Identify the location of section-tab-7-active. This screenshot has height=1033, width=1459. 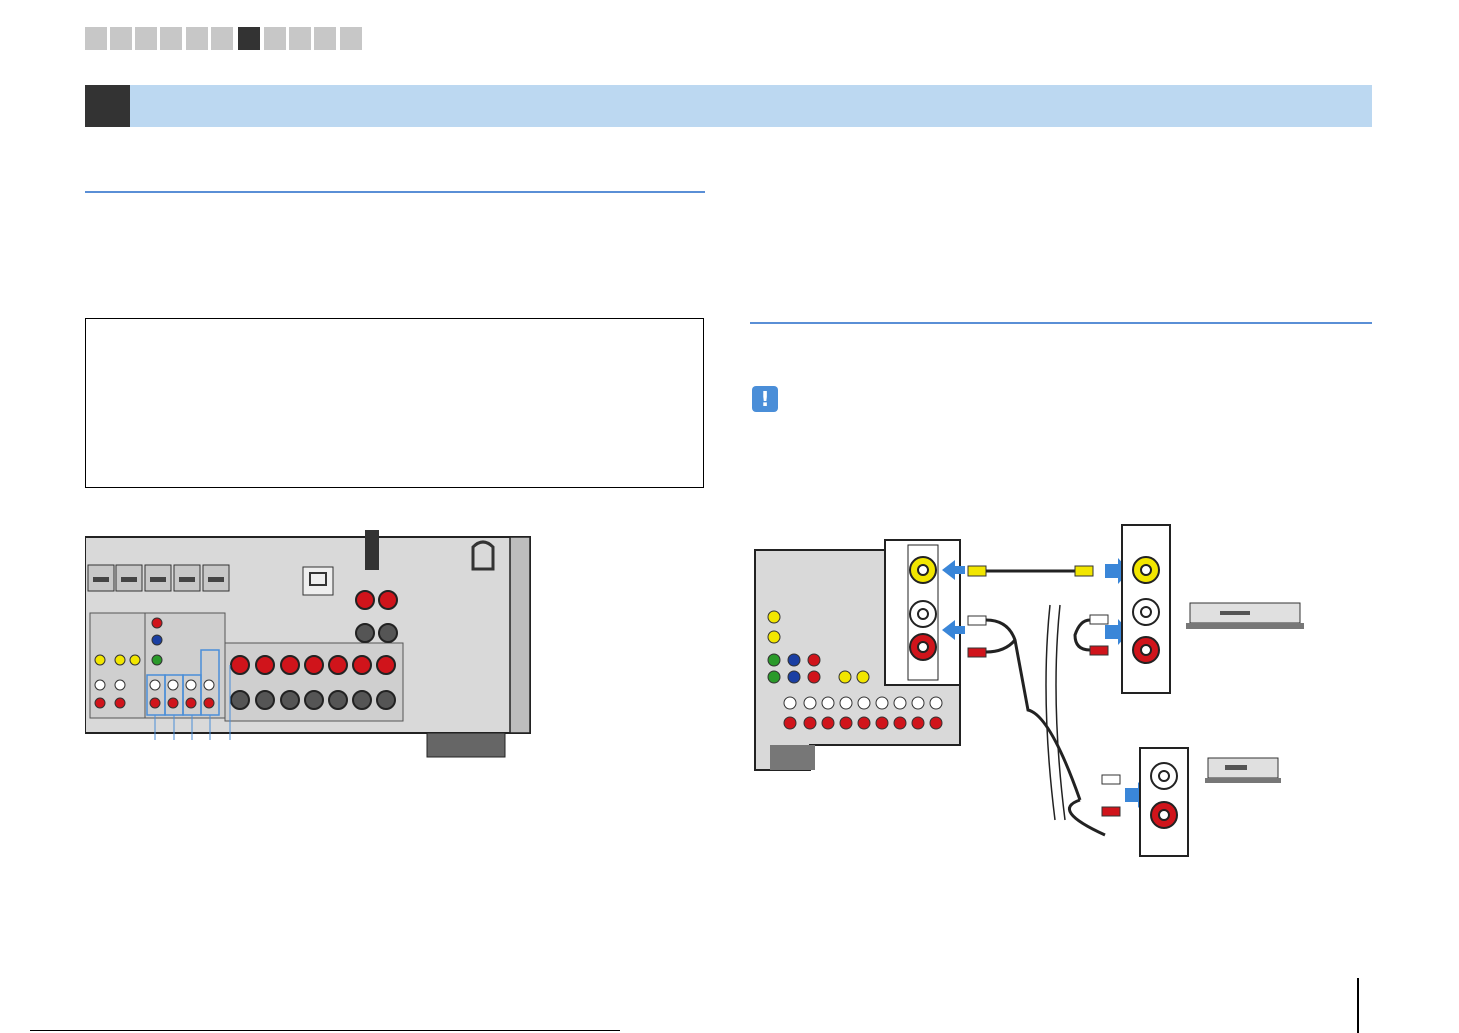
(249, 38).